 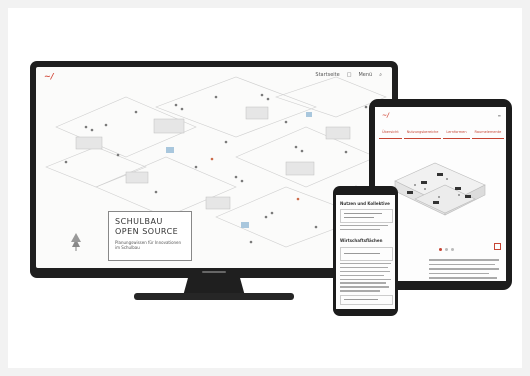 What do you see at coordinates (327, 75) in the screenshot?
I see `nav-link-start: Startseite` at bounding box center [327, 75].